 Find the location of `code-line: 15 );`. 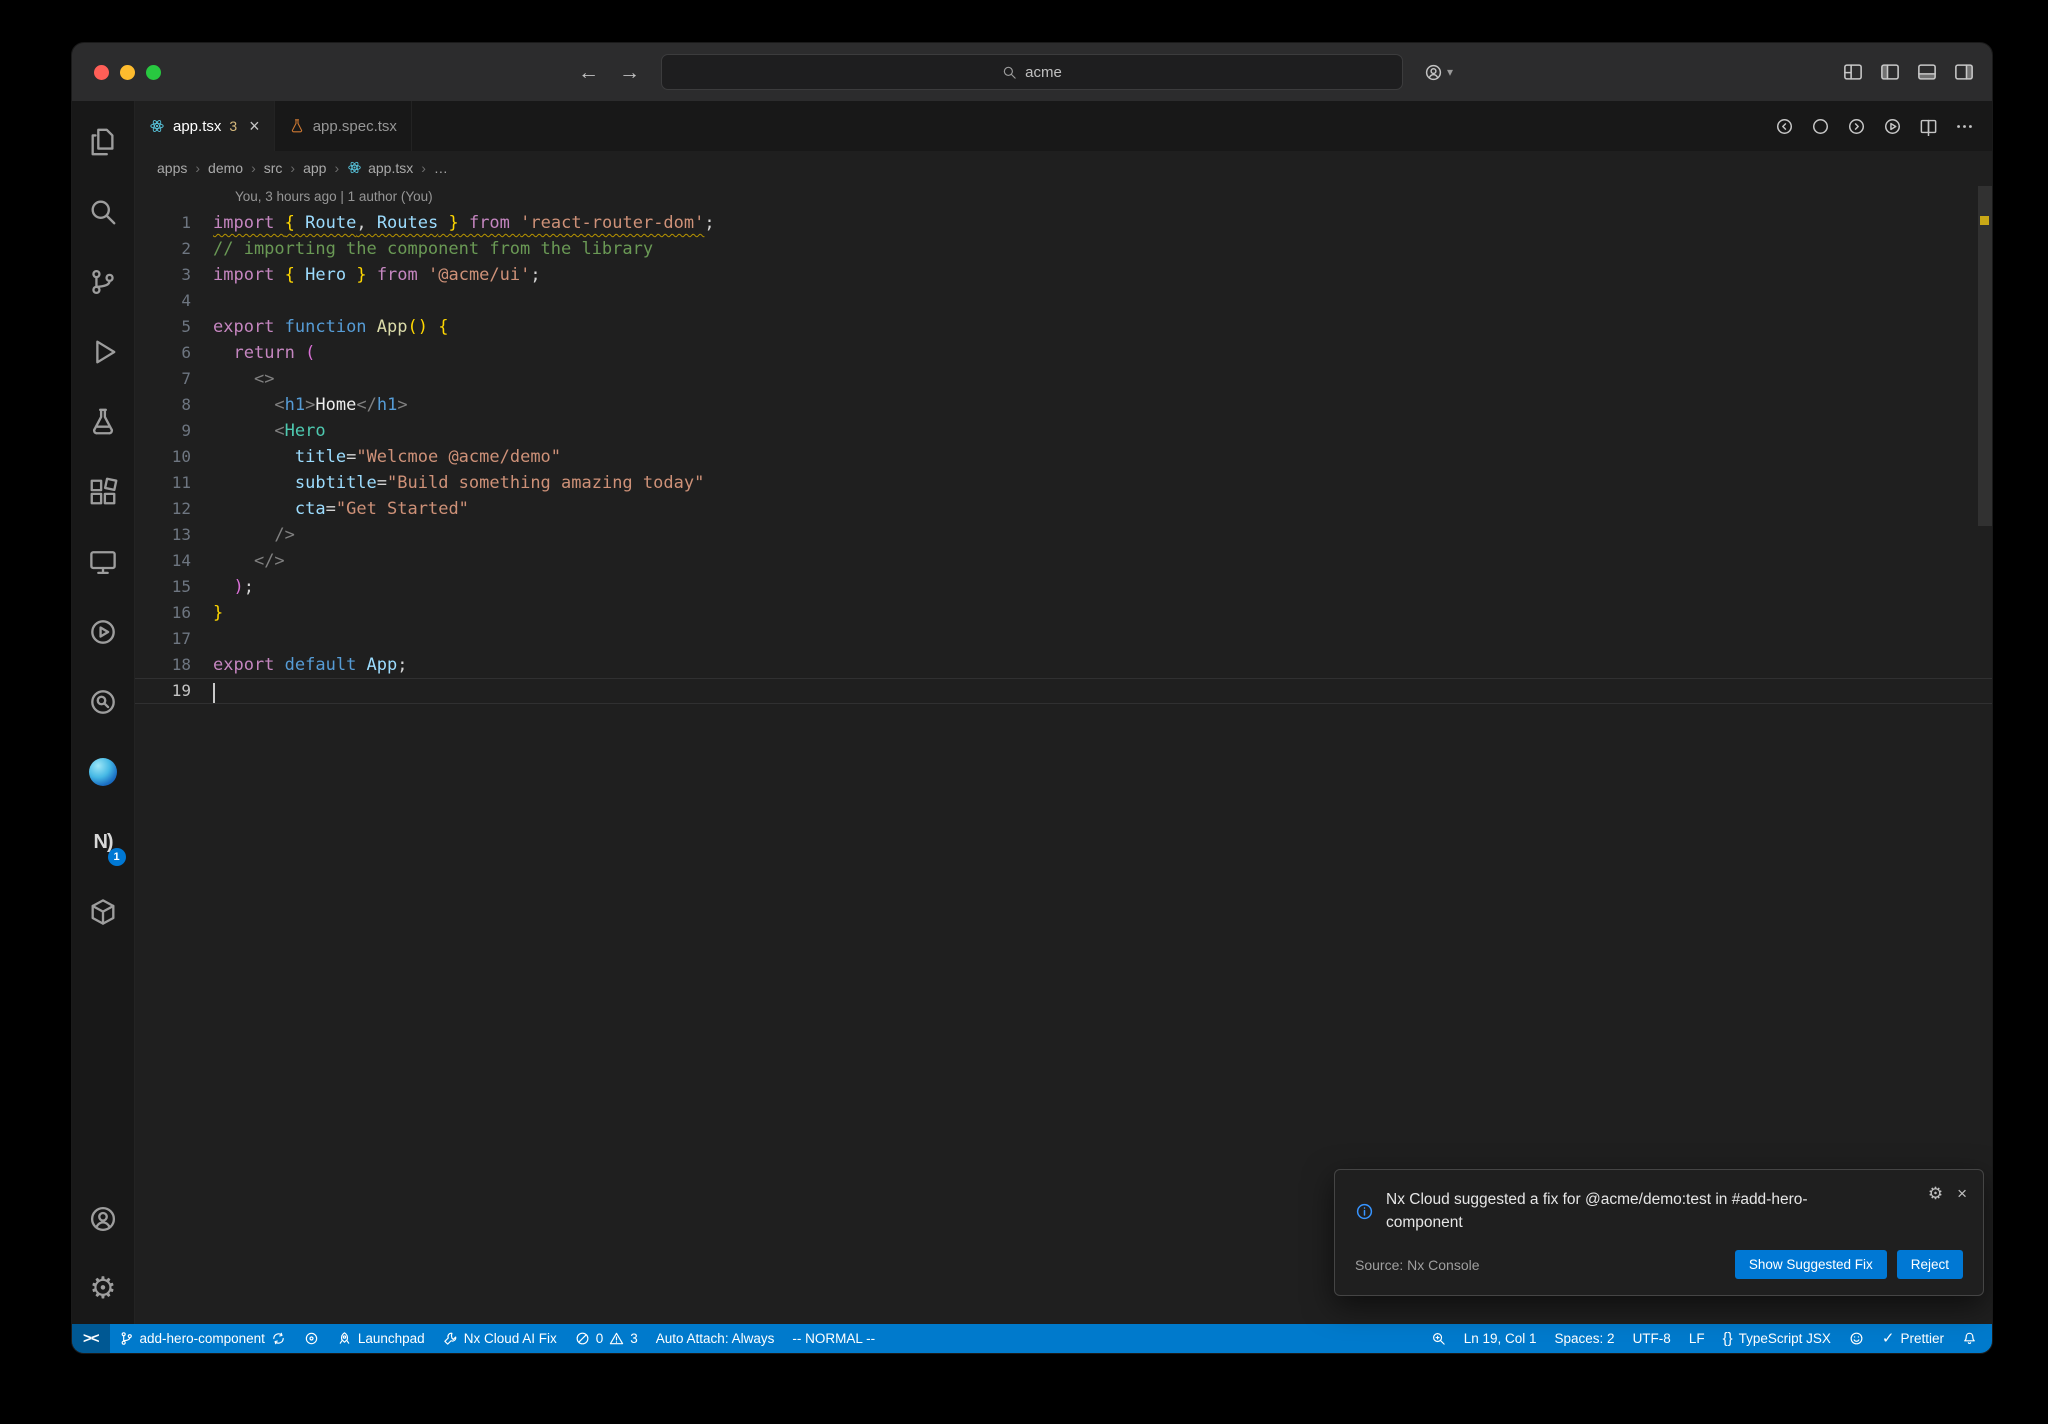

code-line: 15 ); is located at coordinates (1063, 587).